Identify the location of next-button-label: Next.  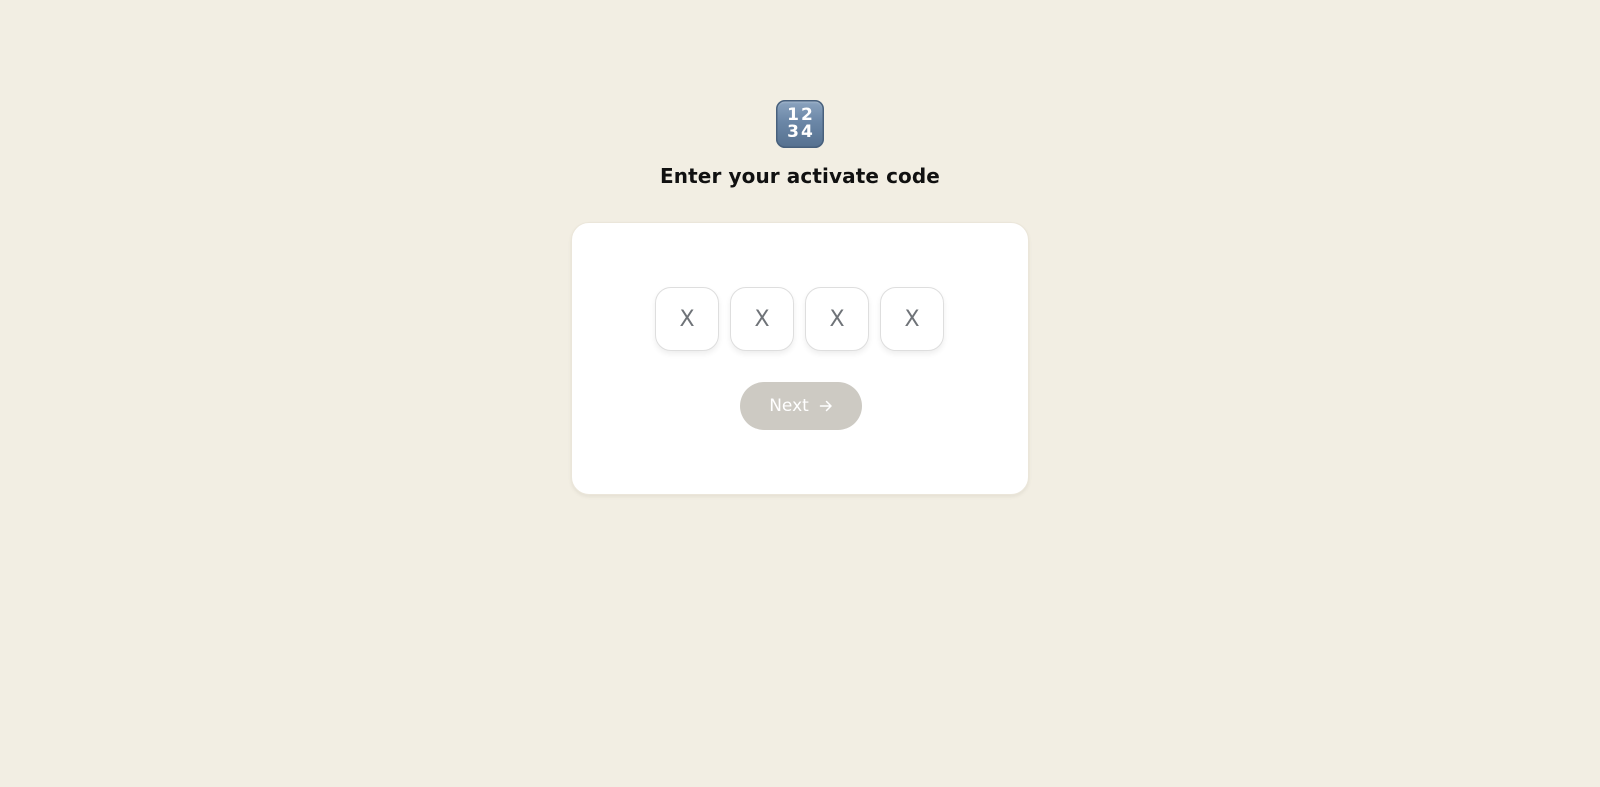
(789, 406).